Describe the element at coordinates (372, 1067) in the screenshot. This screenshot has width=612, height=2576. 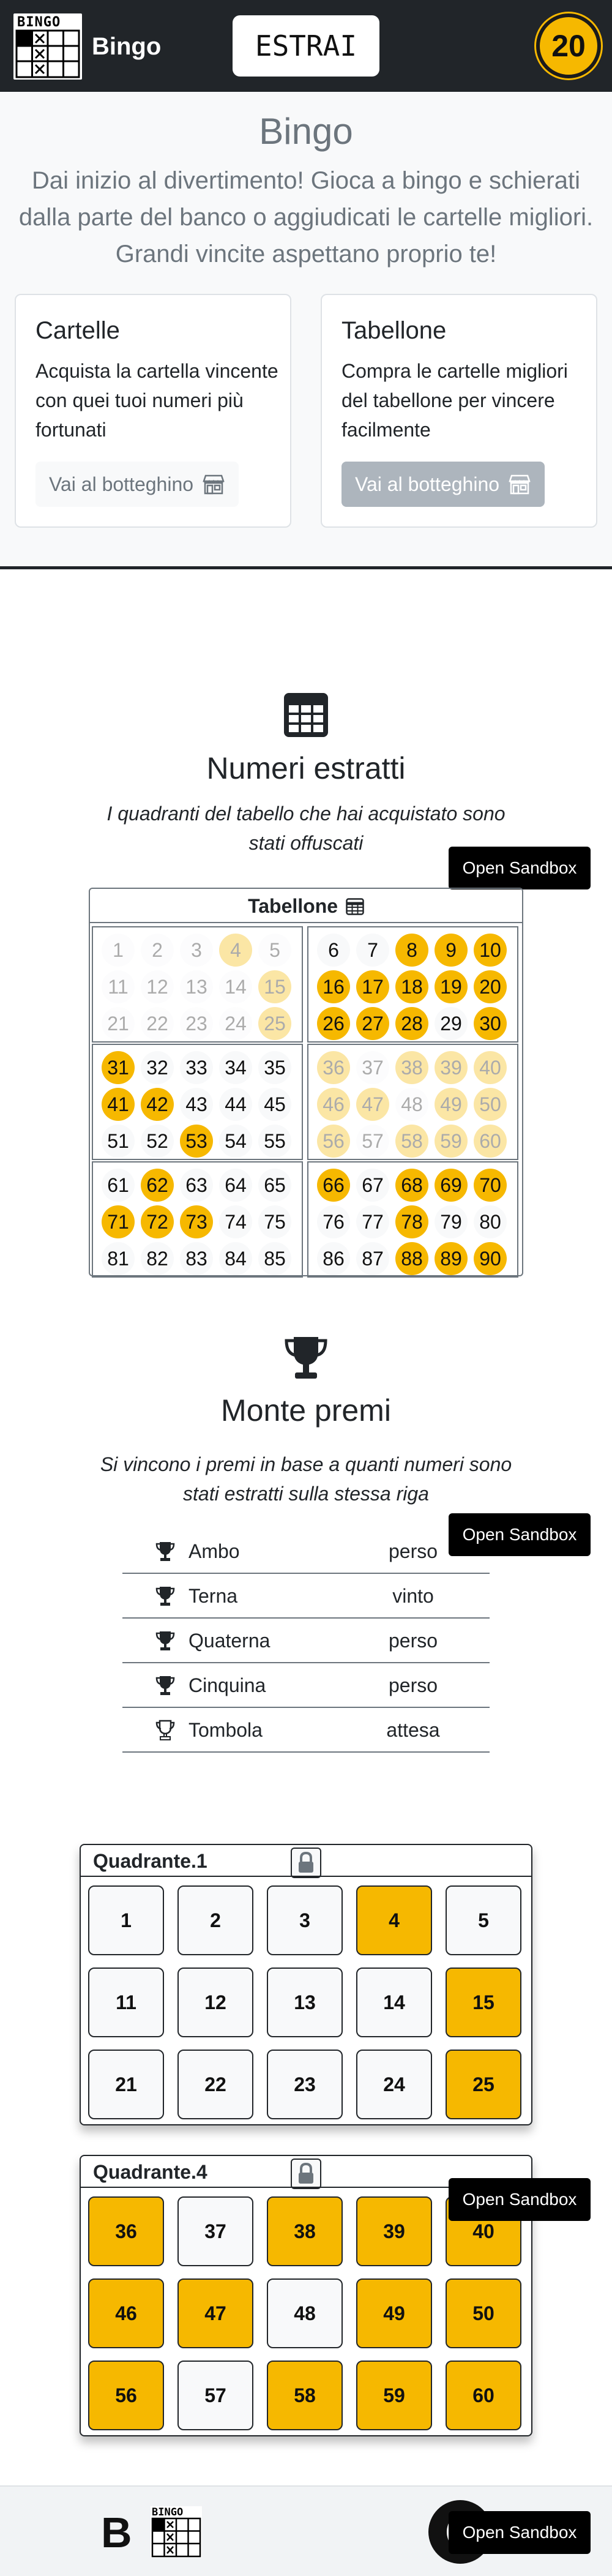
I see `number-ball: 37` at that location.